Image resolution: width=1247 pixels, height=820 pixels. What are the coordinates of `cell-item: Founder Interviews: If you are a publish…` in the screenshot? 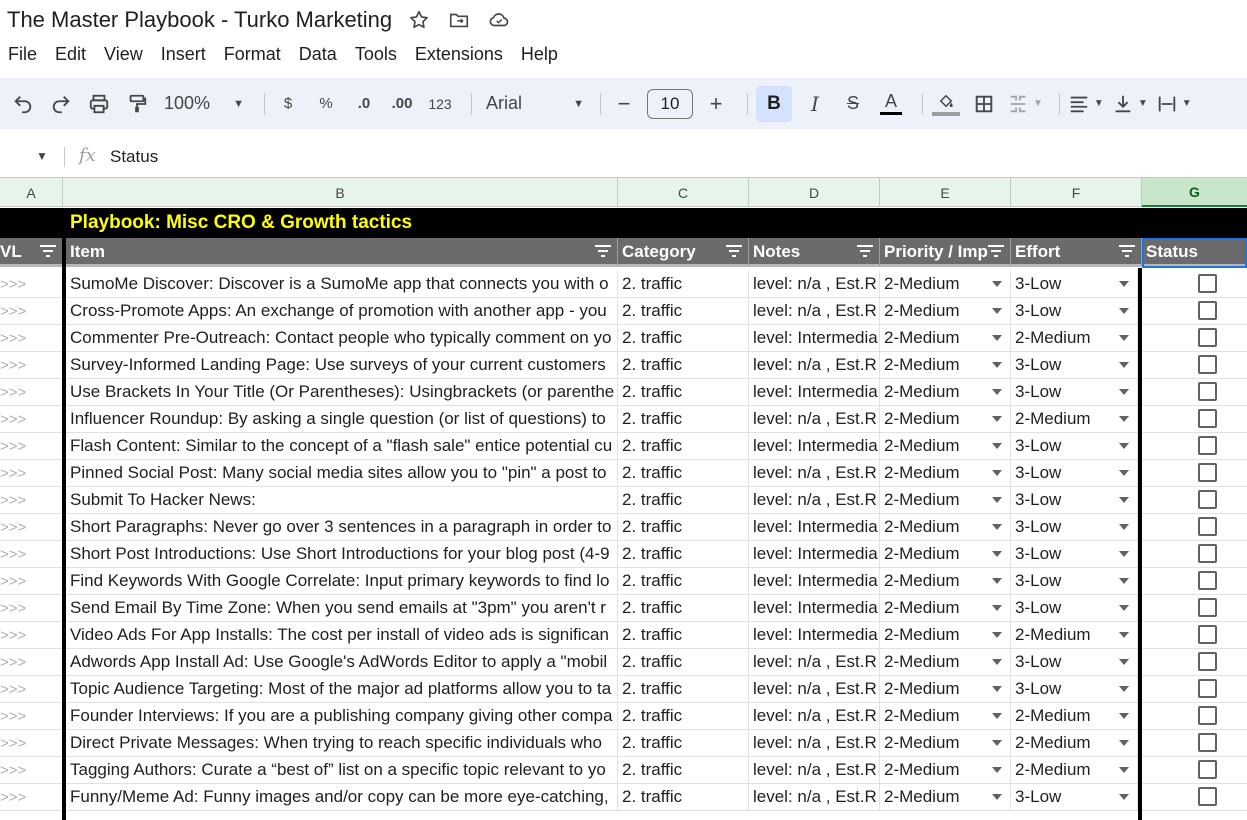 It's located at (342, 716).